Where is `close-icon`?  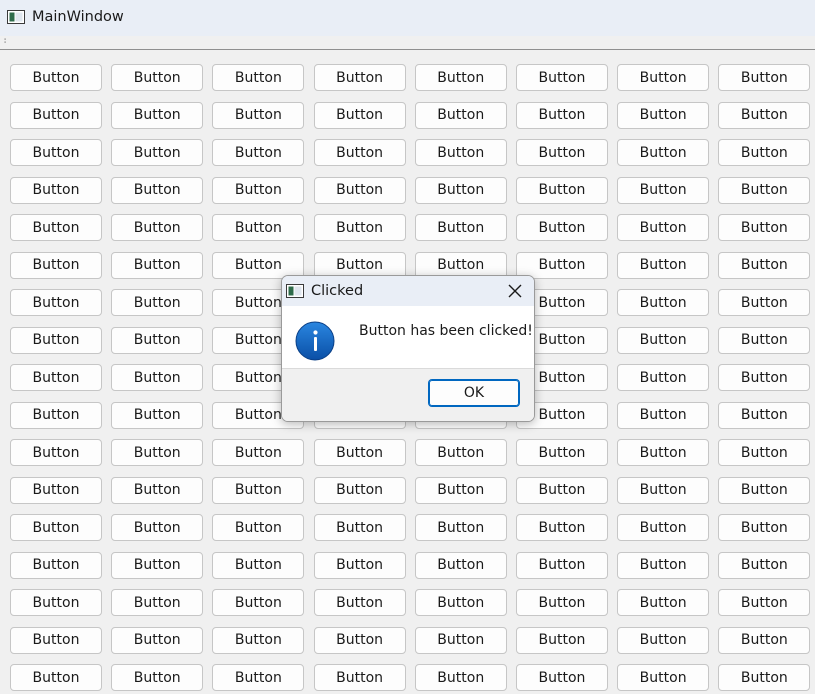
close-icon is located at coordinates (515, 291).